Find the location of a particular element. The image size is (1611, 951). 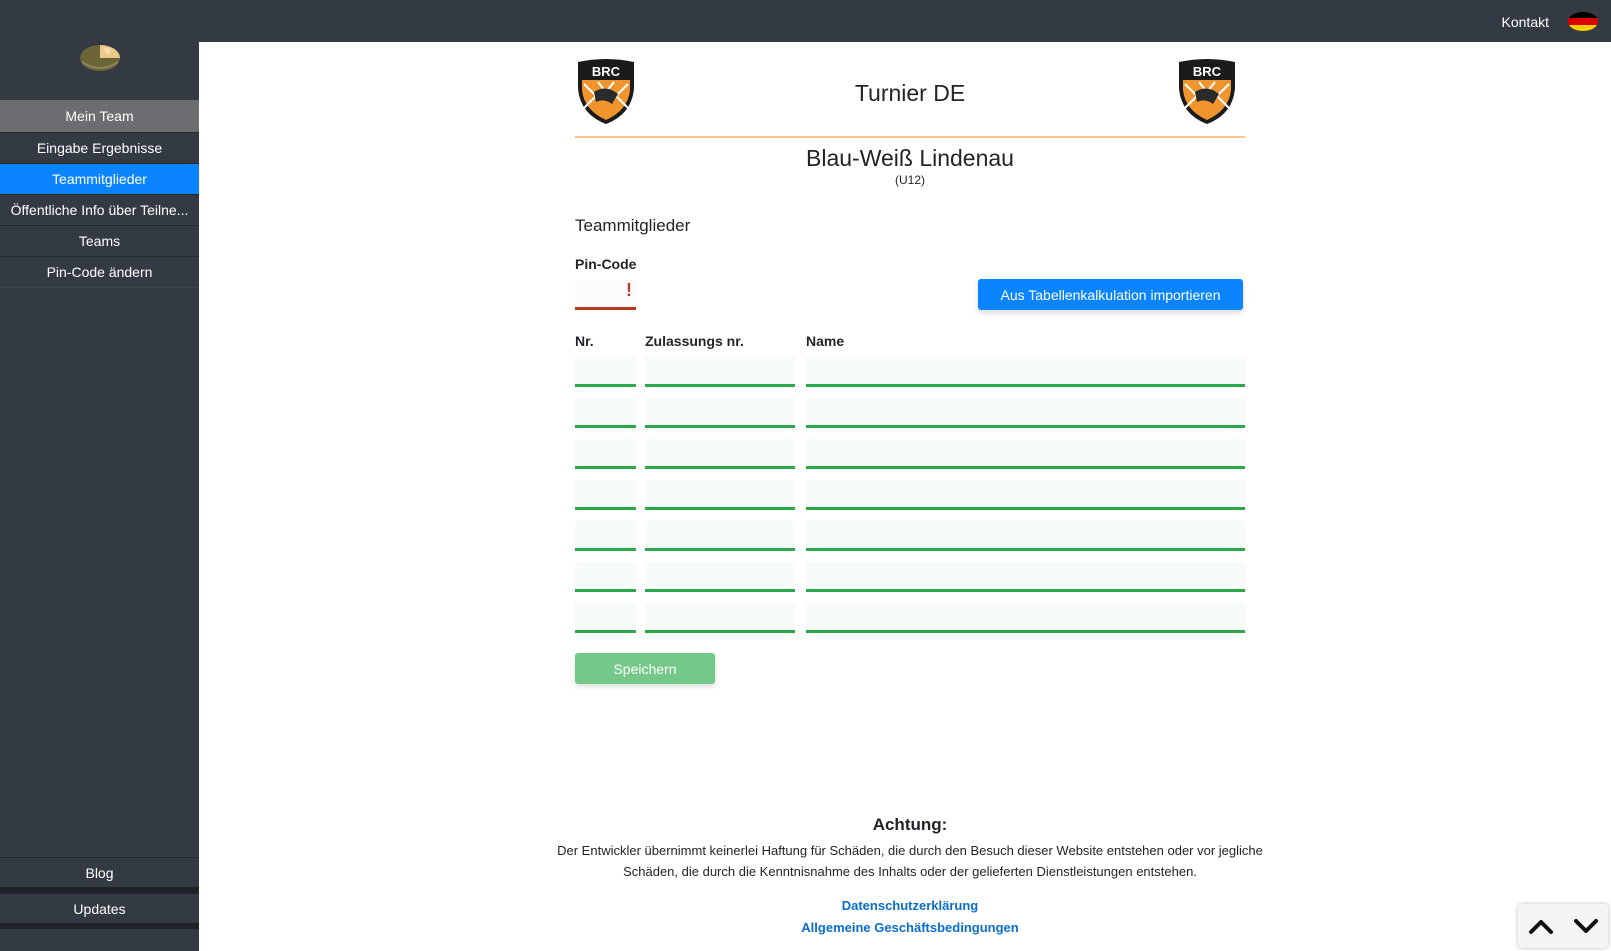

save-button: Speichern is located at coordinates (645, 668).